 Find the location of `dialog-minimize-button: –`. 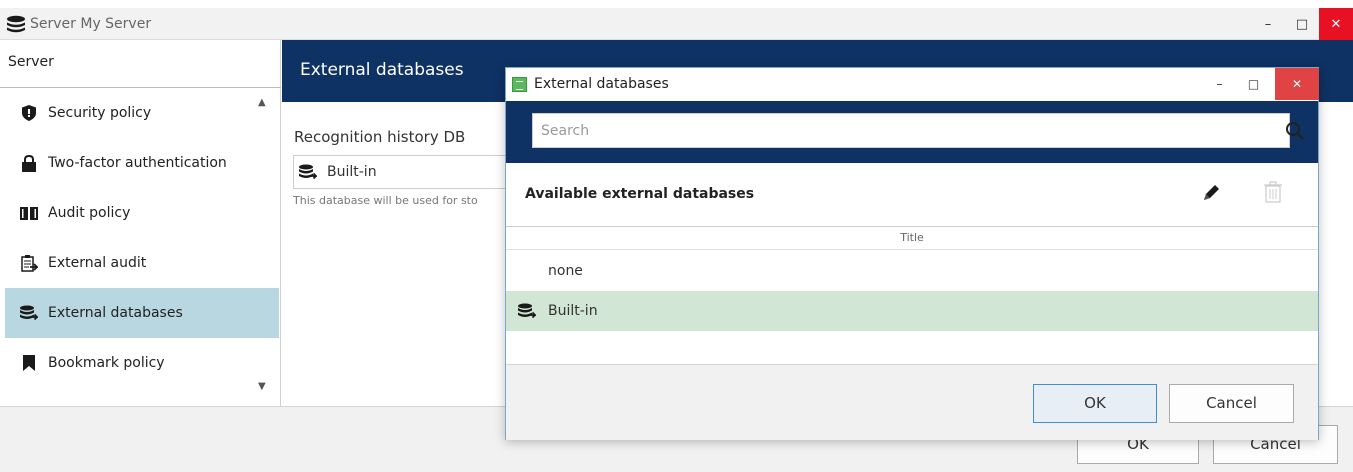

dialog-minimize-button: – is located at coordinates (1219, 84).